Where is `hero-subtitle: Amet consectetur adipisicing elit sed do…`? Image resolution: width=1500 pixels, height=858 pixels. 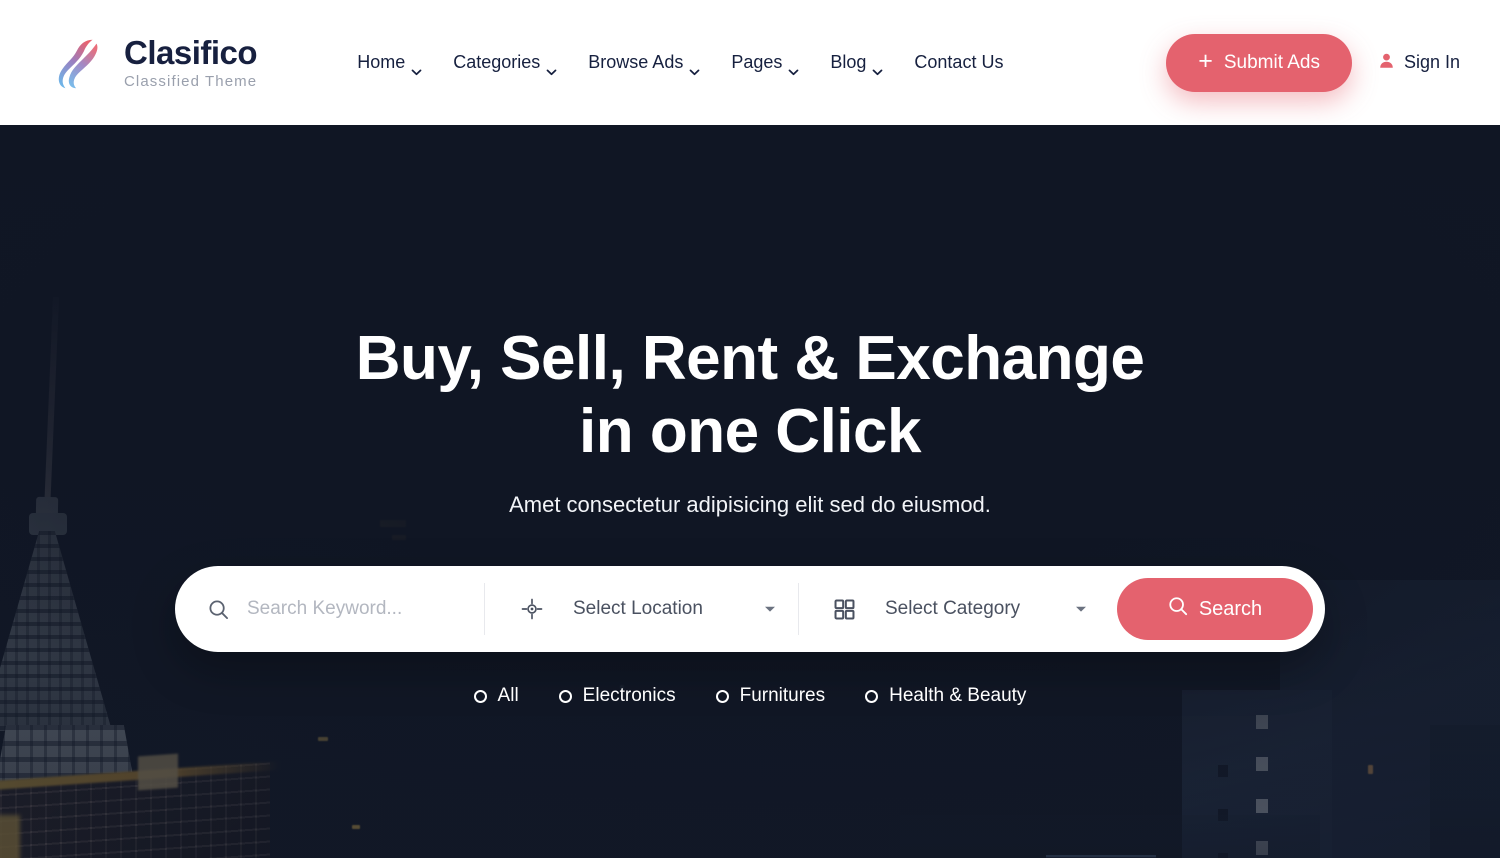 hero-subtitle: Amet consectetur adipisicing elit sed do… is located at coordinates (750, 505).